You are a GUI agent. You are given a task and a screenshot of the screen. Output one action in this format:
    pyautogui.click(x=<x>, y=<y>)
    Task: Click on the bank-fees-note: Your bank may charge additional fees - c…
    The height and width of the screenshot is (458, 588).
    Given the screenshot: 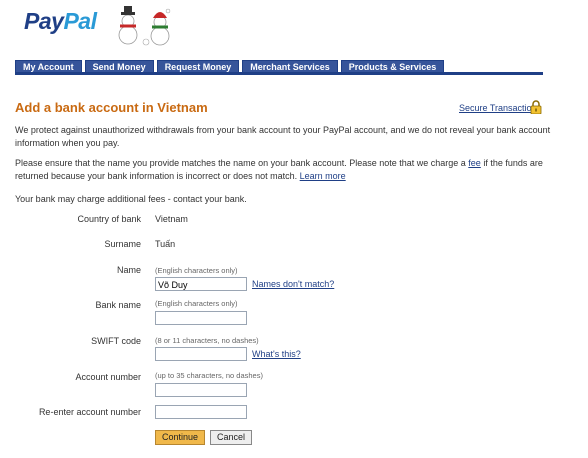 What is the action you would take?
    pyautogui.click(x=131, y=199)
    